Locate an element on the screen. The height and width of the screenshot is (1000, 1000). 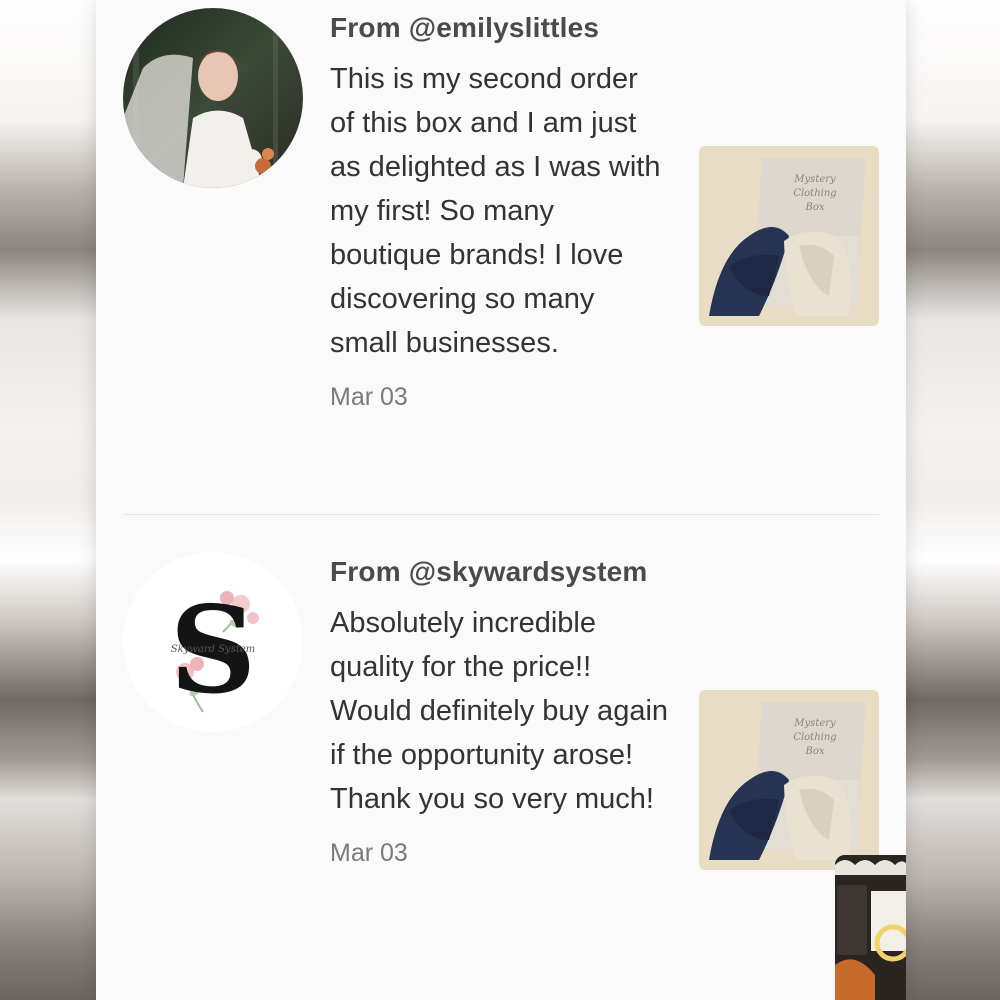
bride-photo-icon is located at coordinates (213, 98).